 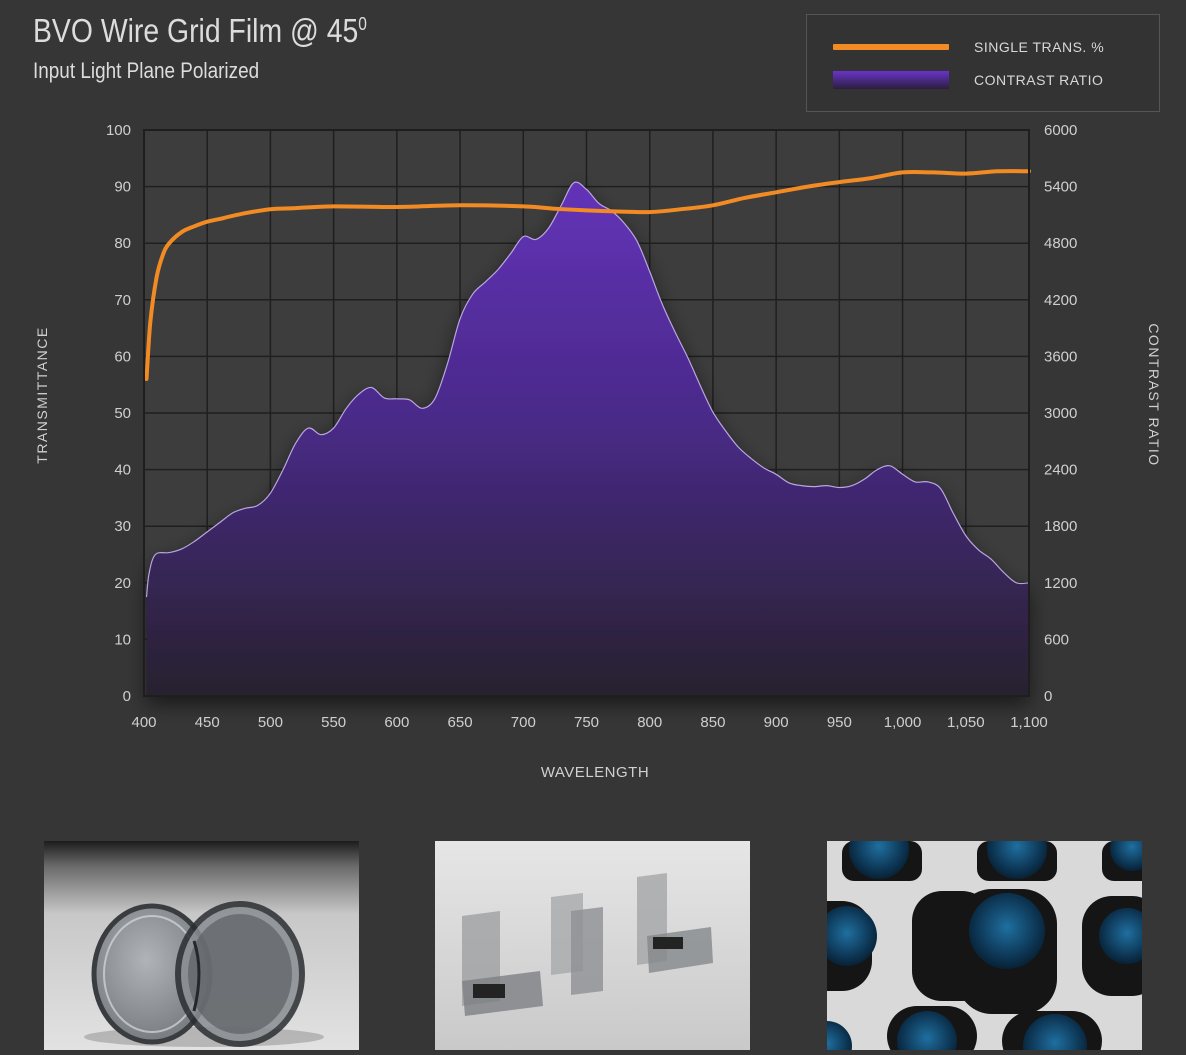 I want to click on y2-tick-label: 4200, so click(x=1060, y=300).